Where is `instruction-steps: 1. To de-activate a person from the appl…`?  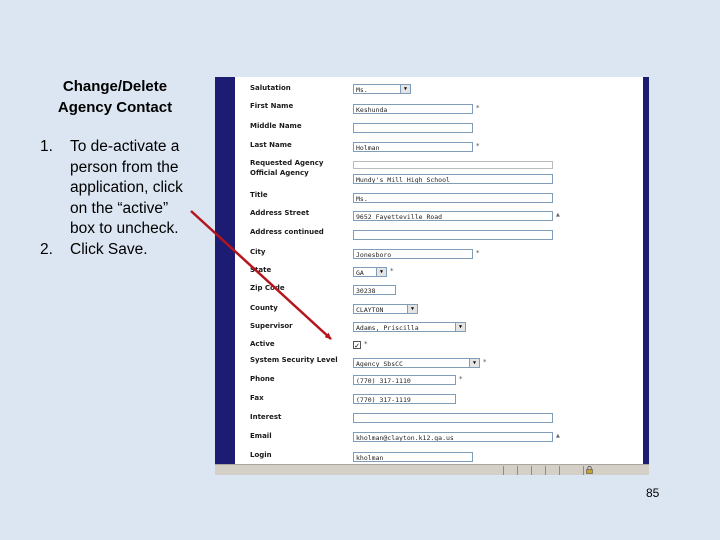
instruction-steps: 1. To de-activate a person from the appl… is located at coordinates (127, 198).